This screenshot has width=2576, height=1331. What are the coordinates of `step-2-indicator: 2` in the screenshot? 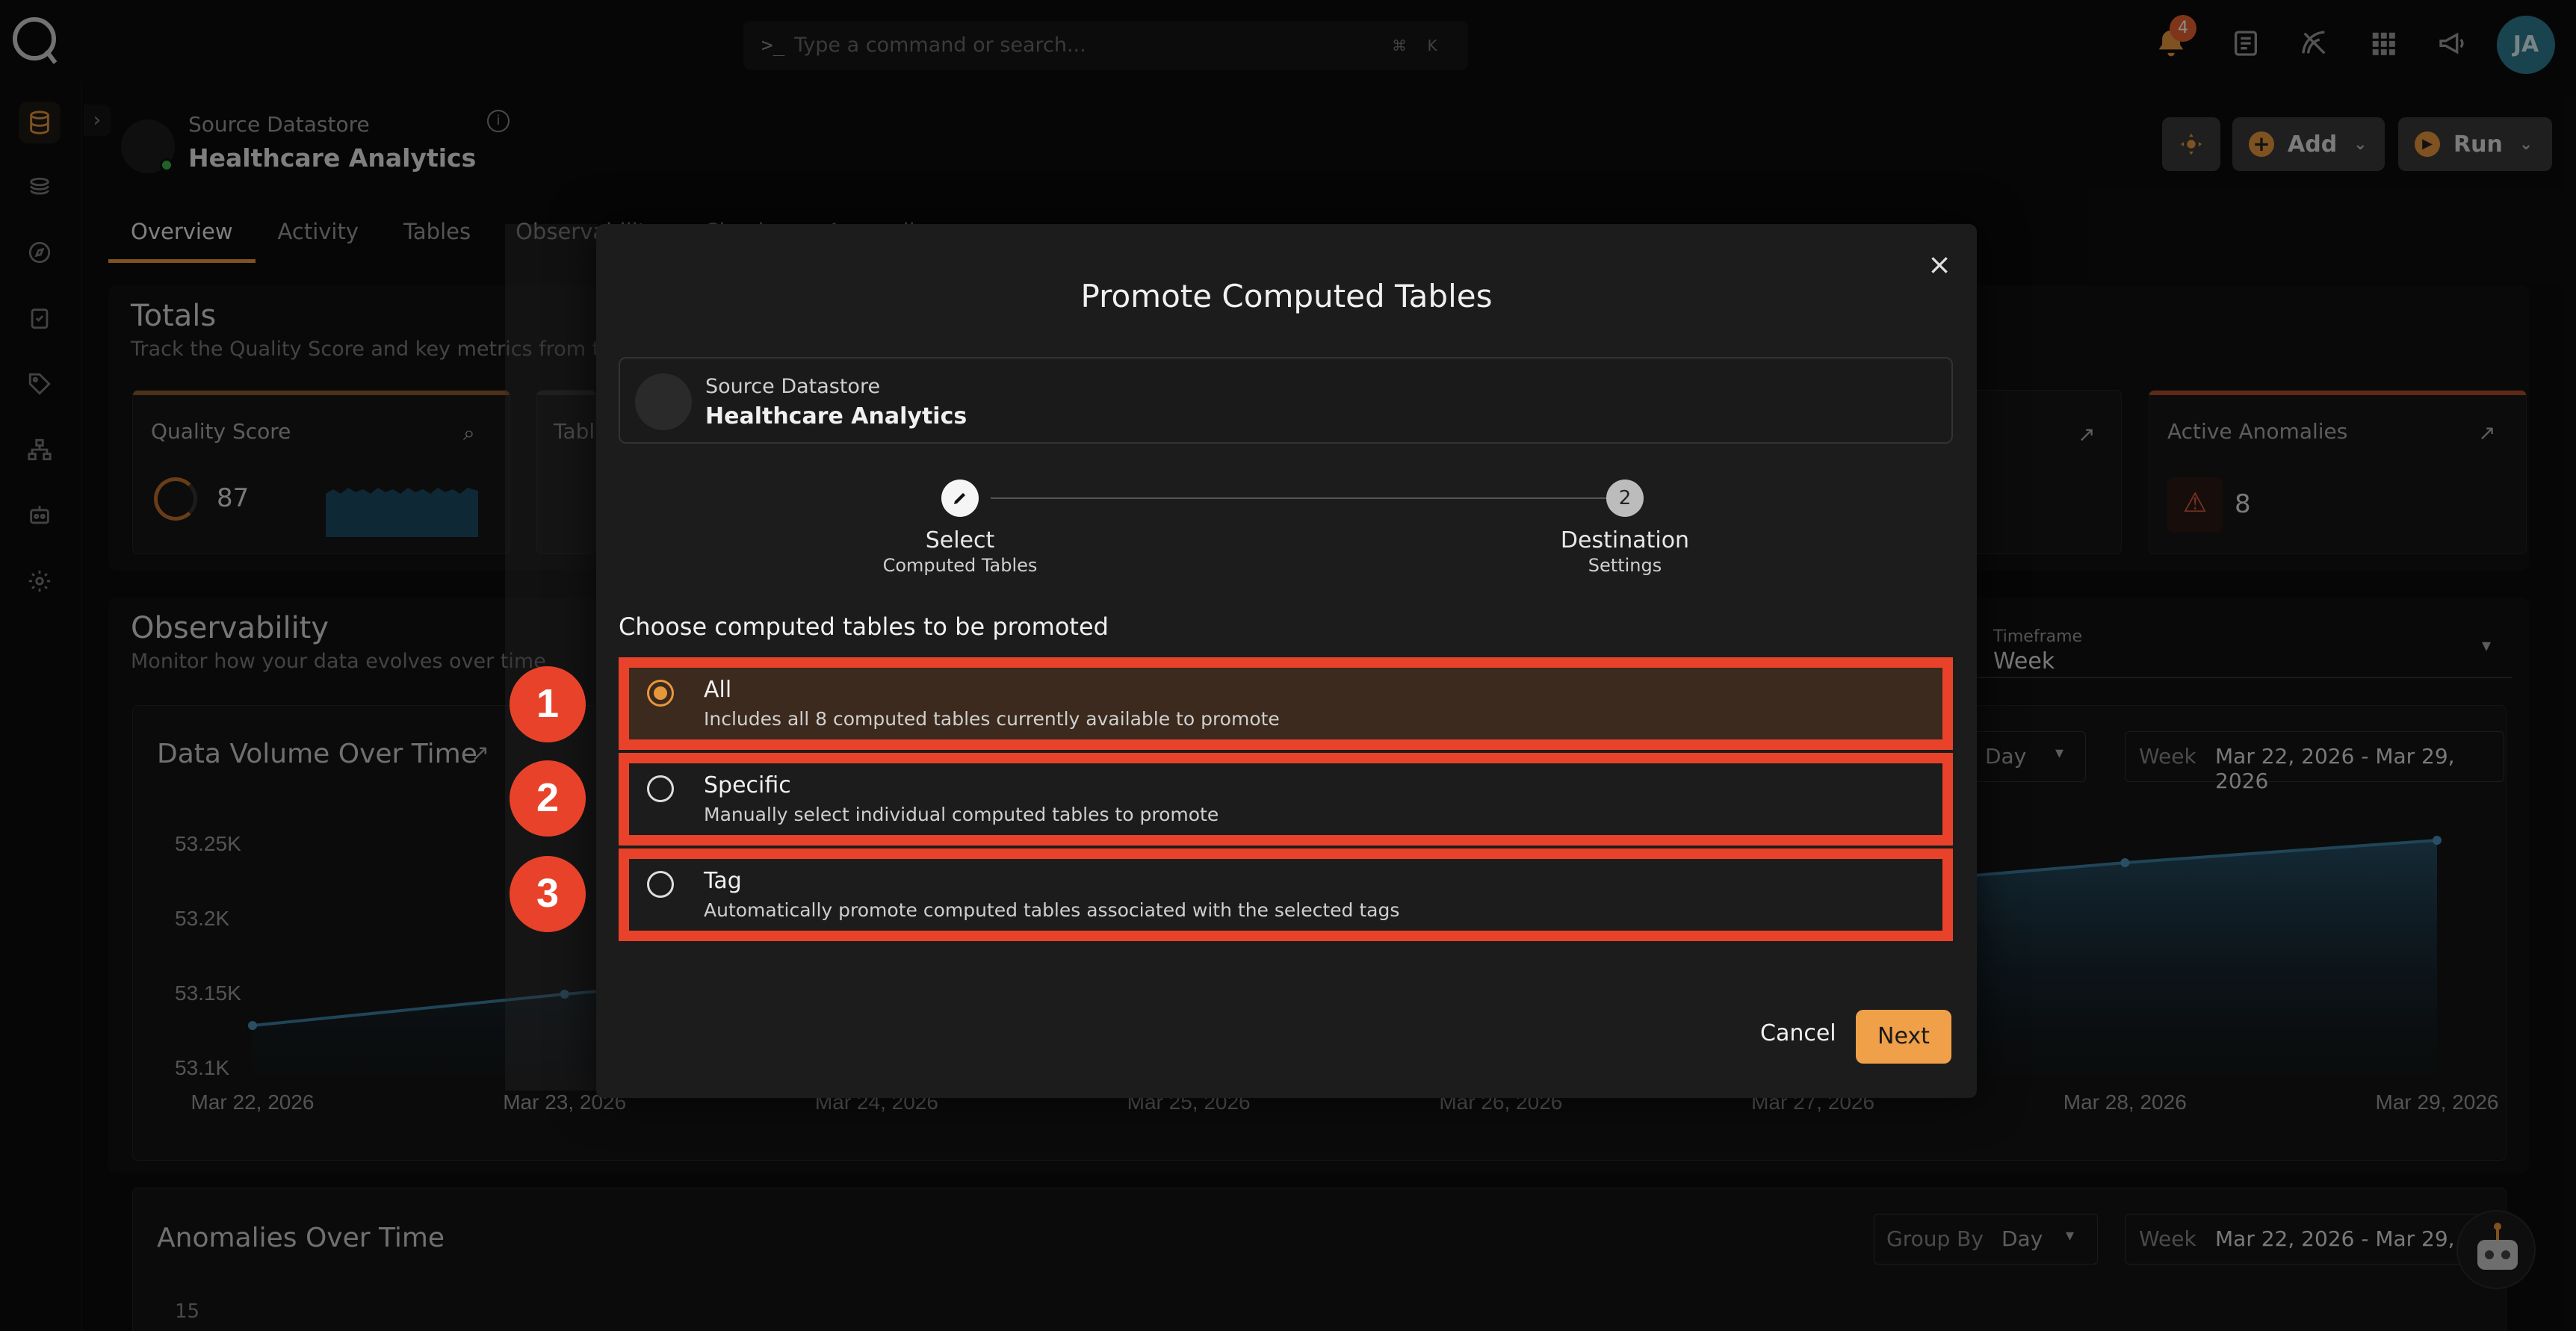 It's located at (1625, 498).